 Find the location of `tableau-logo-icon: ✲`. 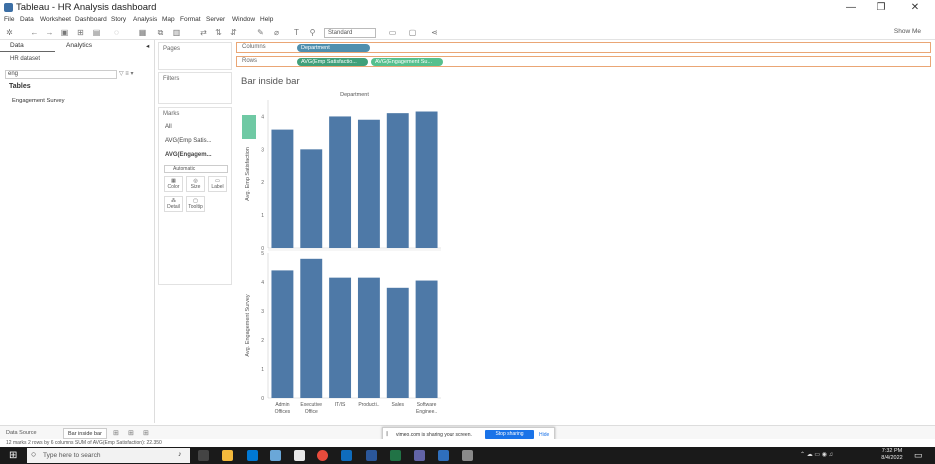

tableau-logo-icon: ✲ is located at coordinates (9, 32).